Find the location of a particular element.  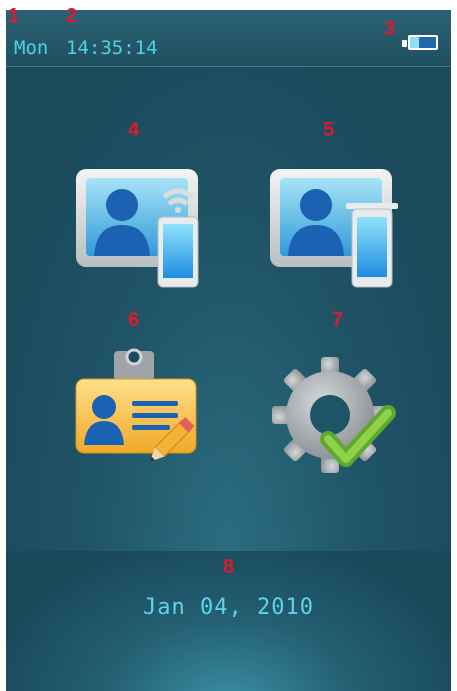

menu-tile-settings is located at coordinates (336, 410).